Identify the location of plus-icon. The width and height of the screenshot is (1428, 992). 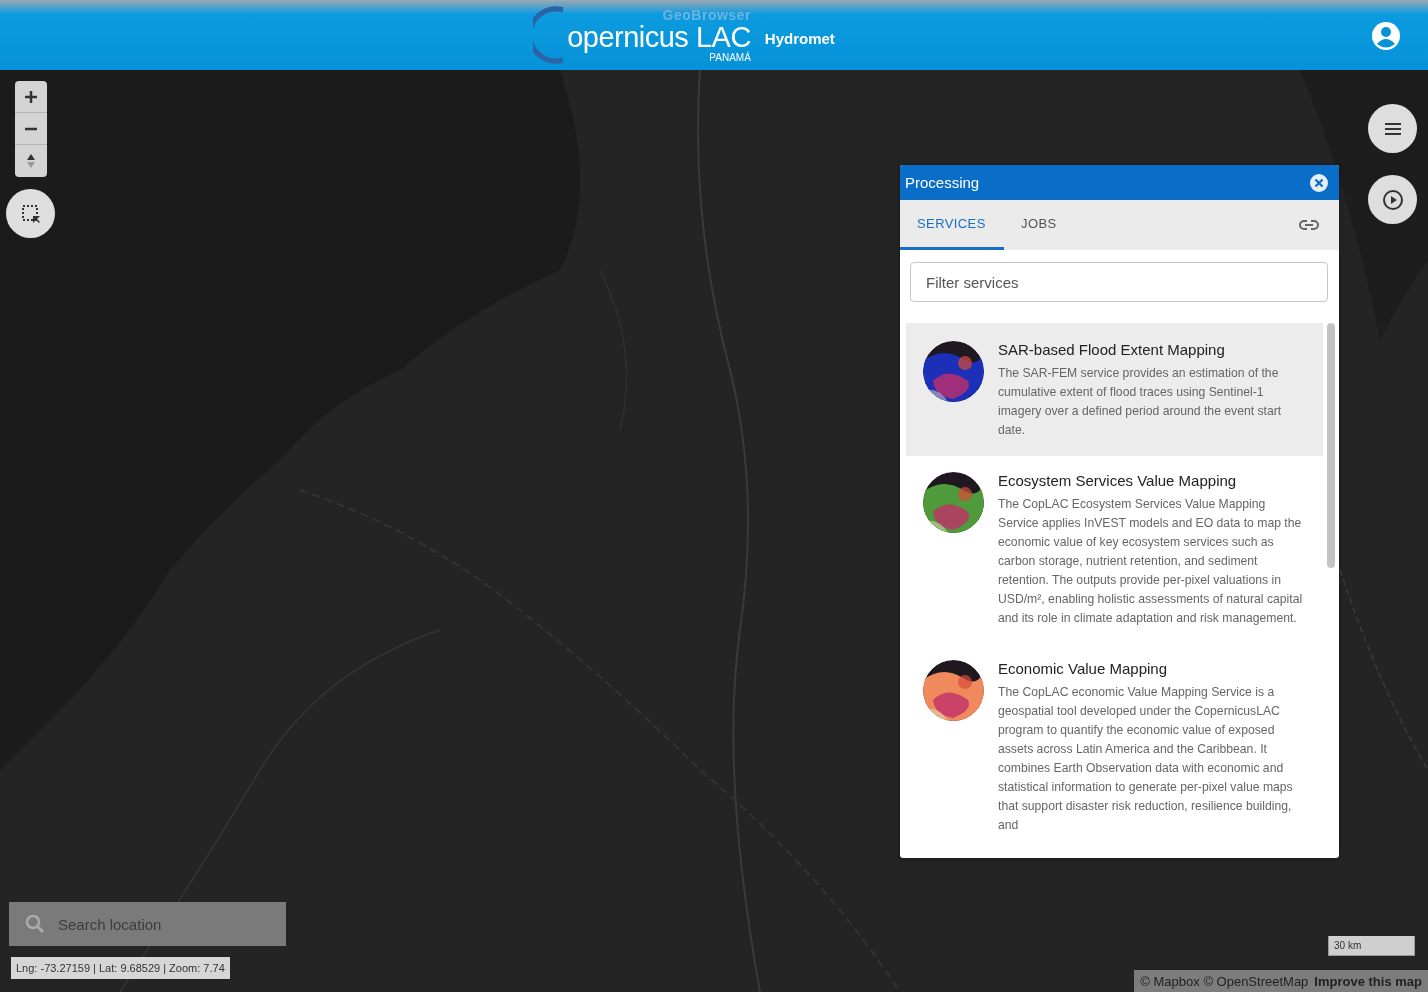
(31, 96).